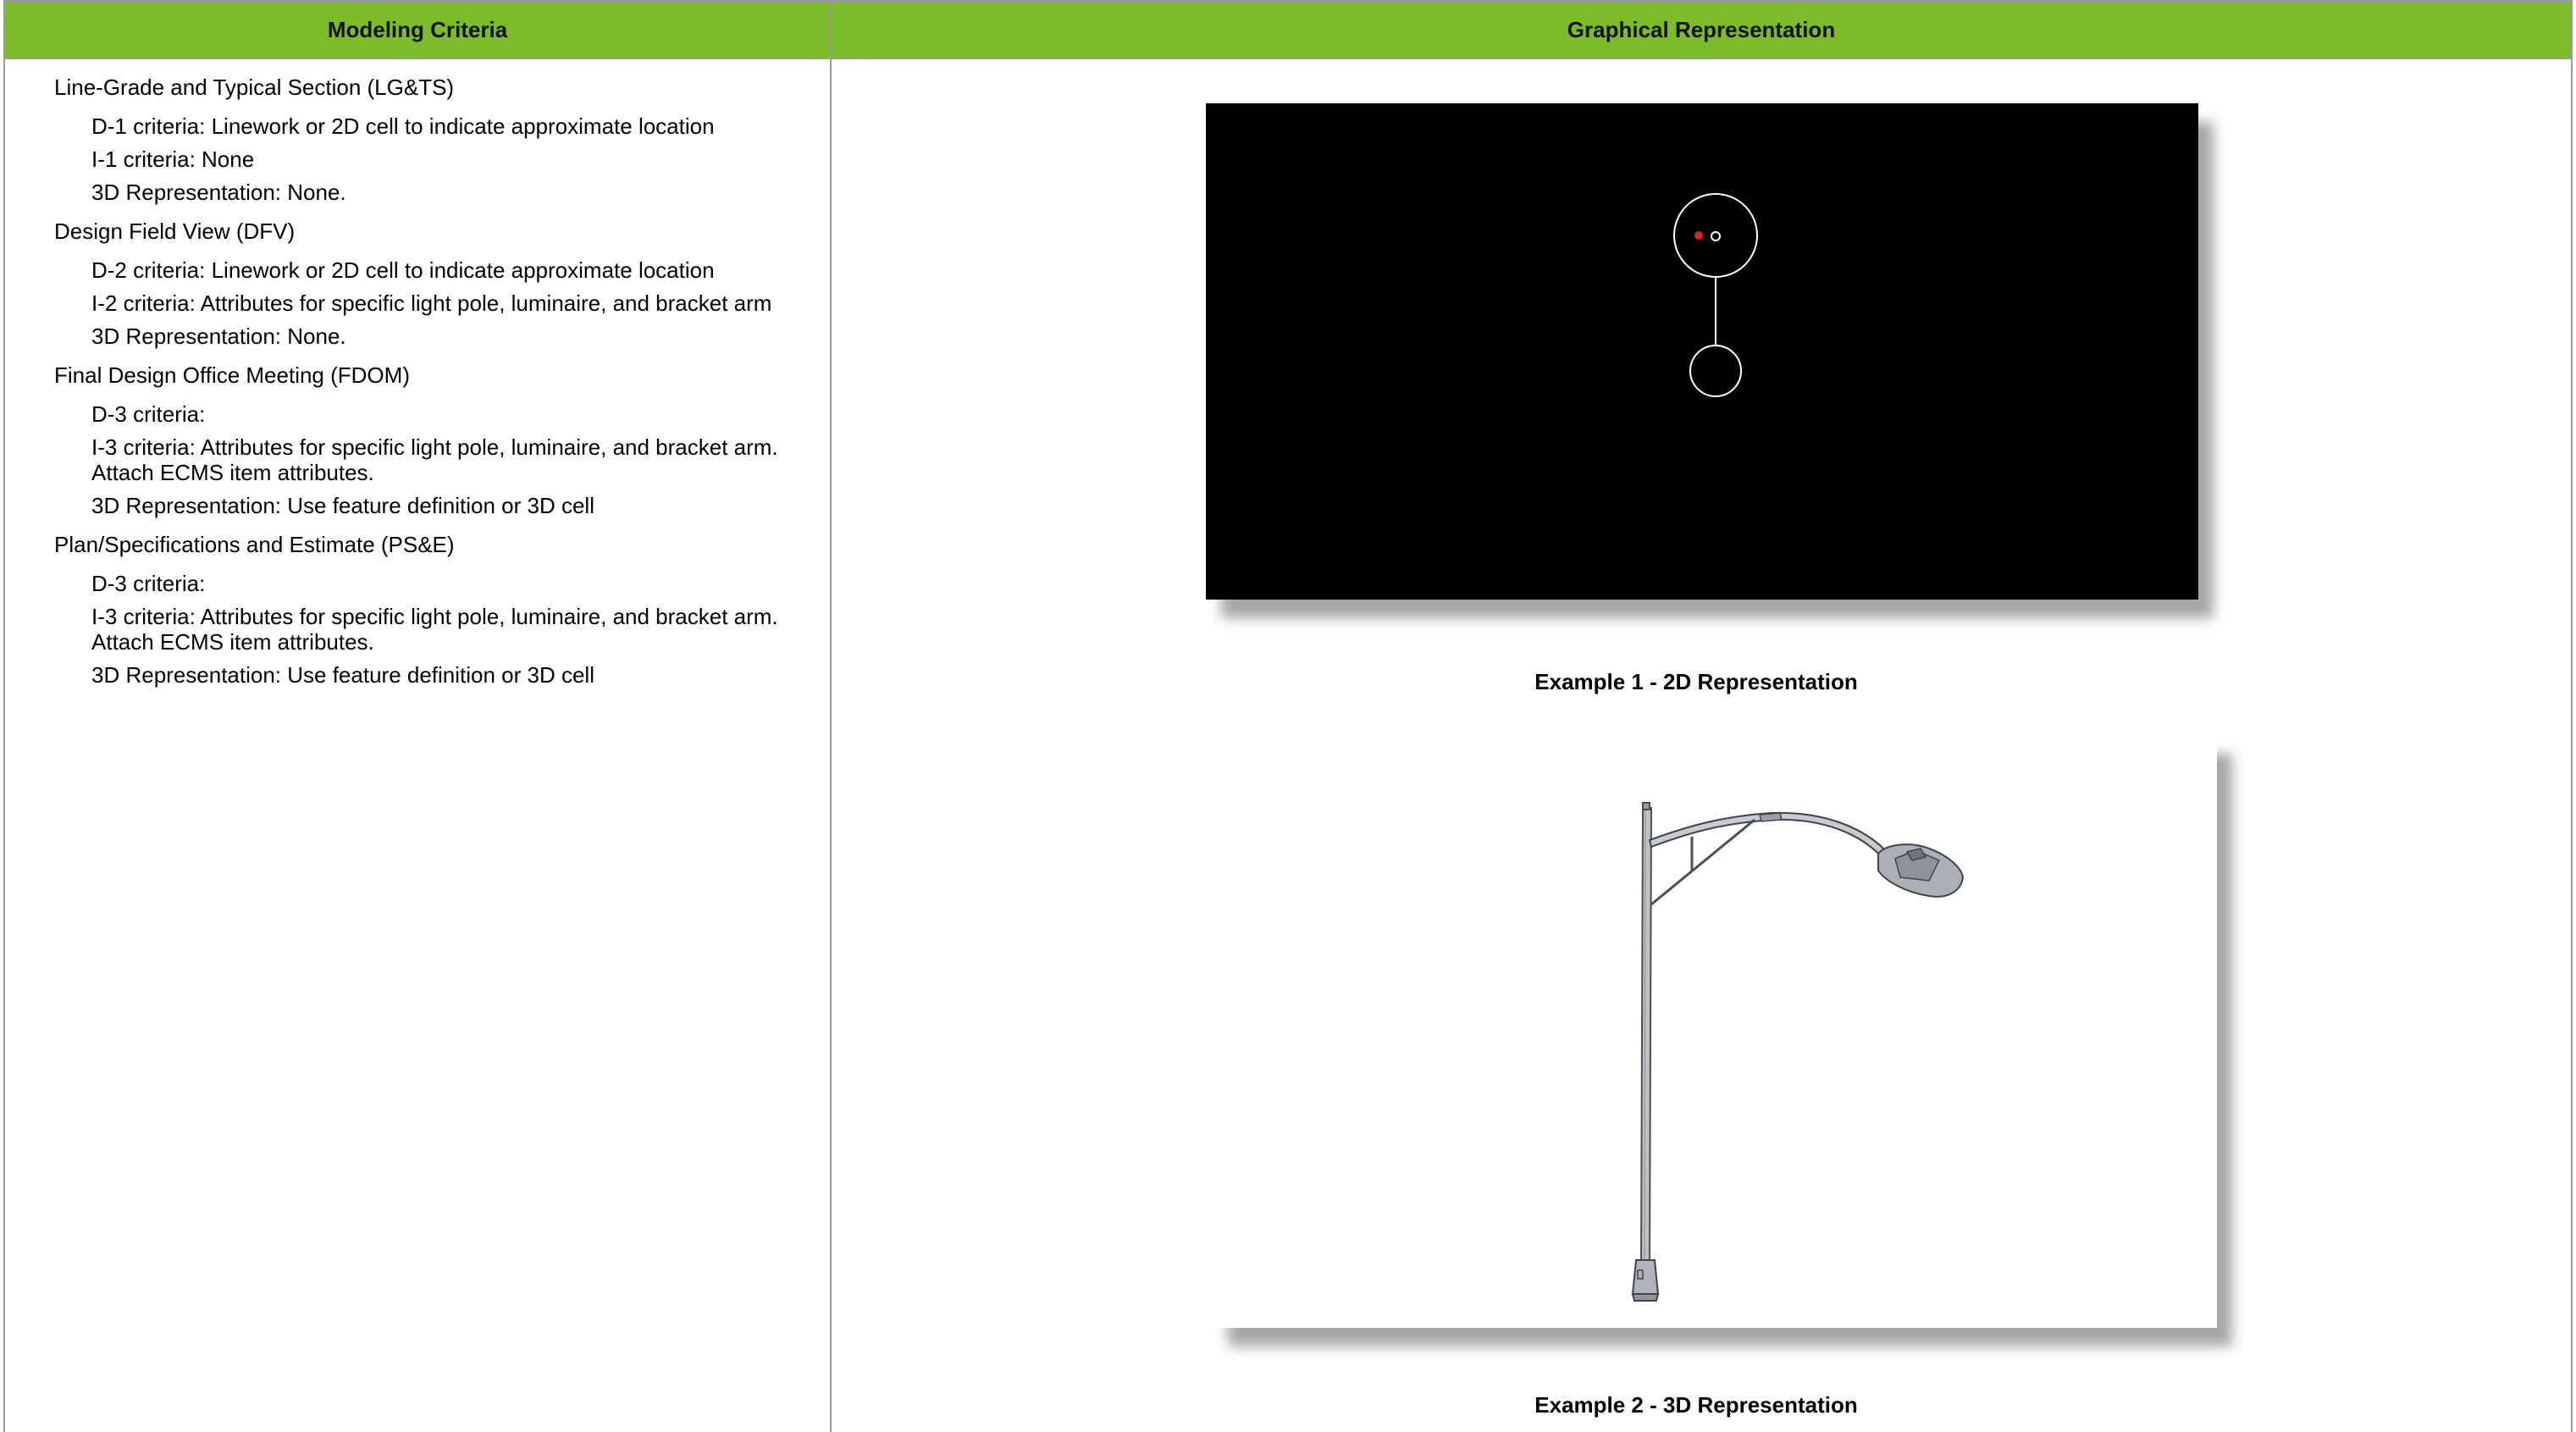 The image size is (2576, 1432). What do you see at coordinates (1701, 29) in the screenshot?
I see `header-graphical-representation: Graphical Representation` at bounding box center [1701, 29].